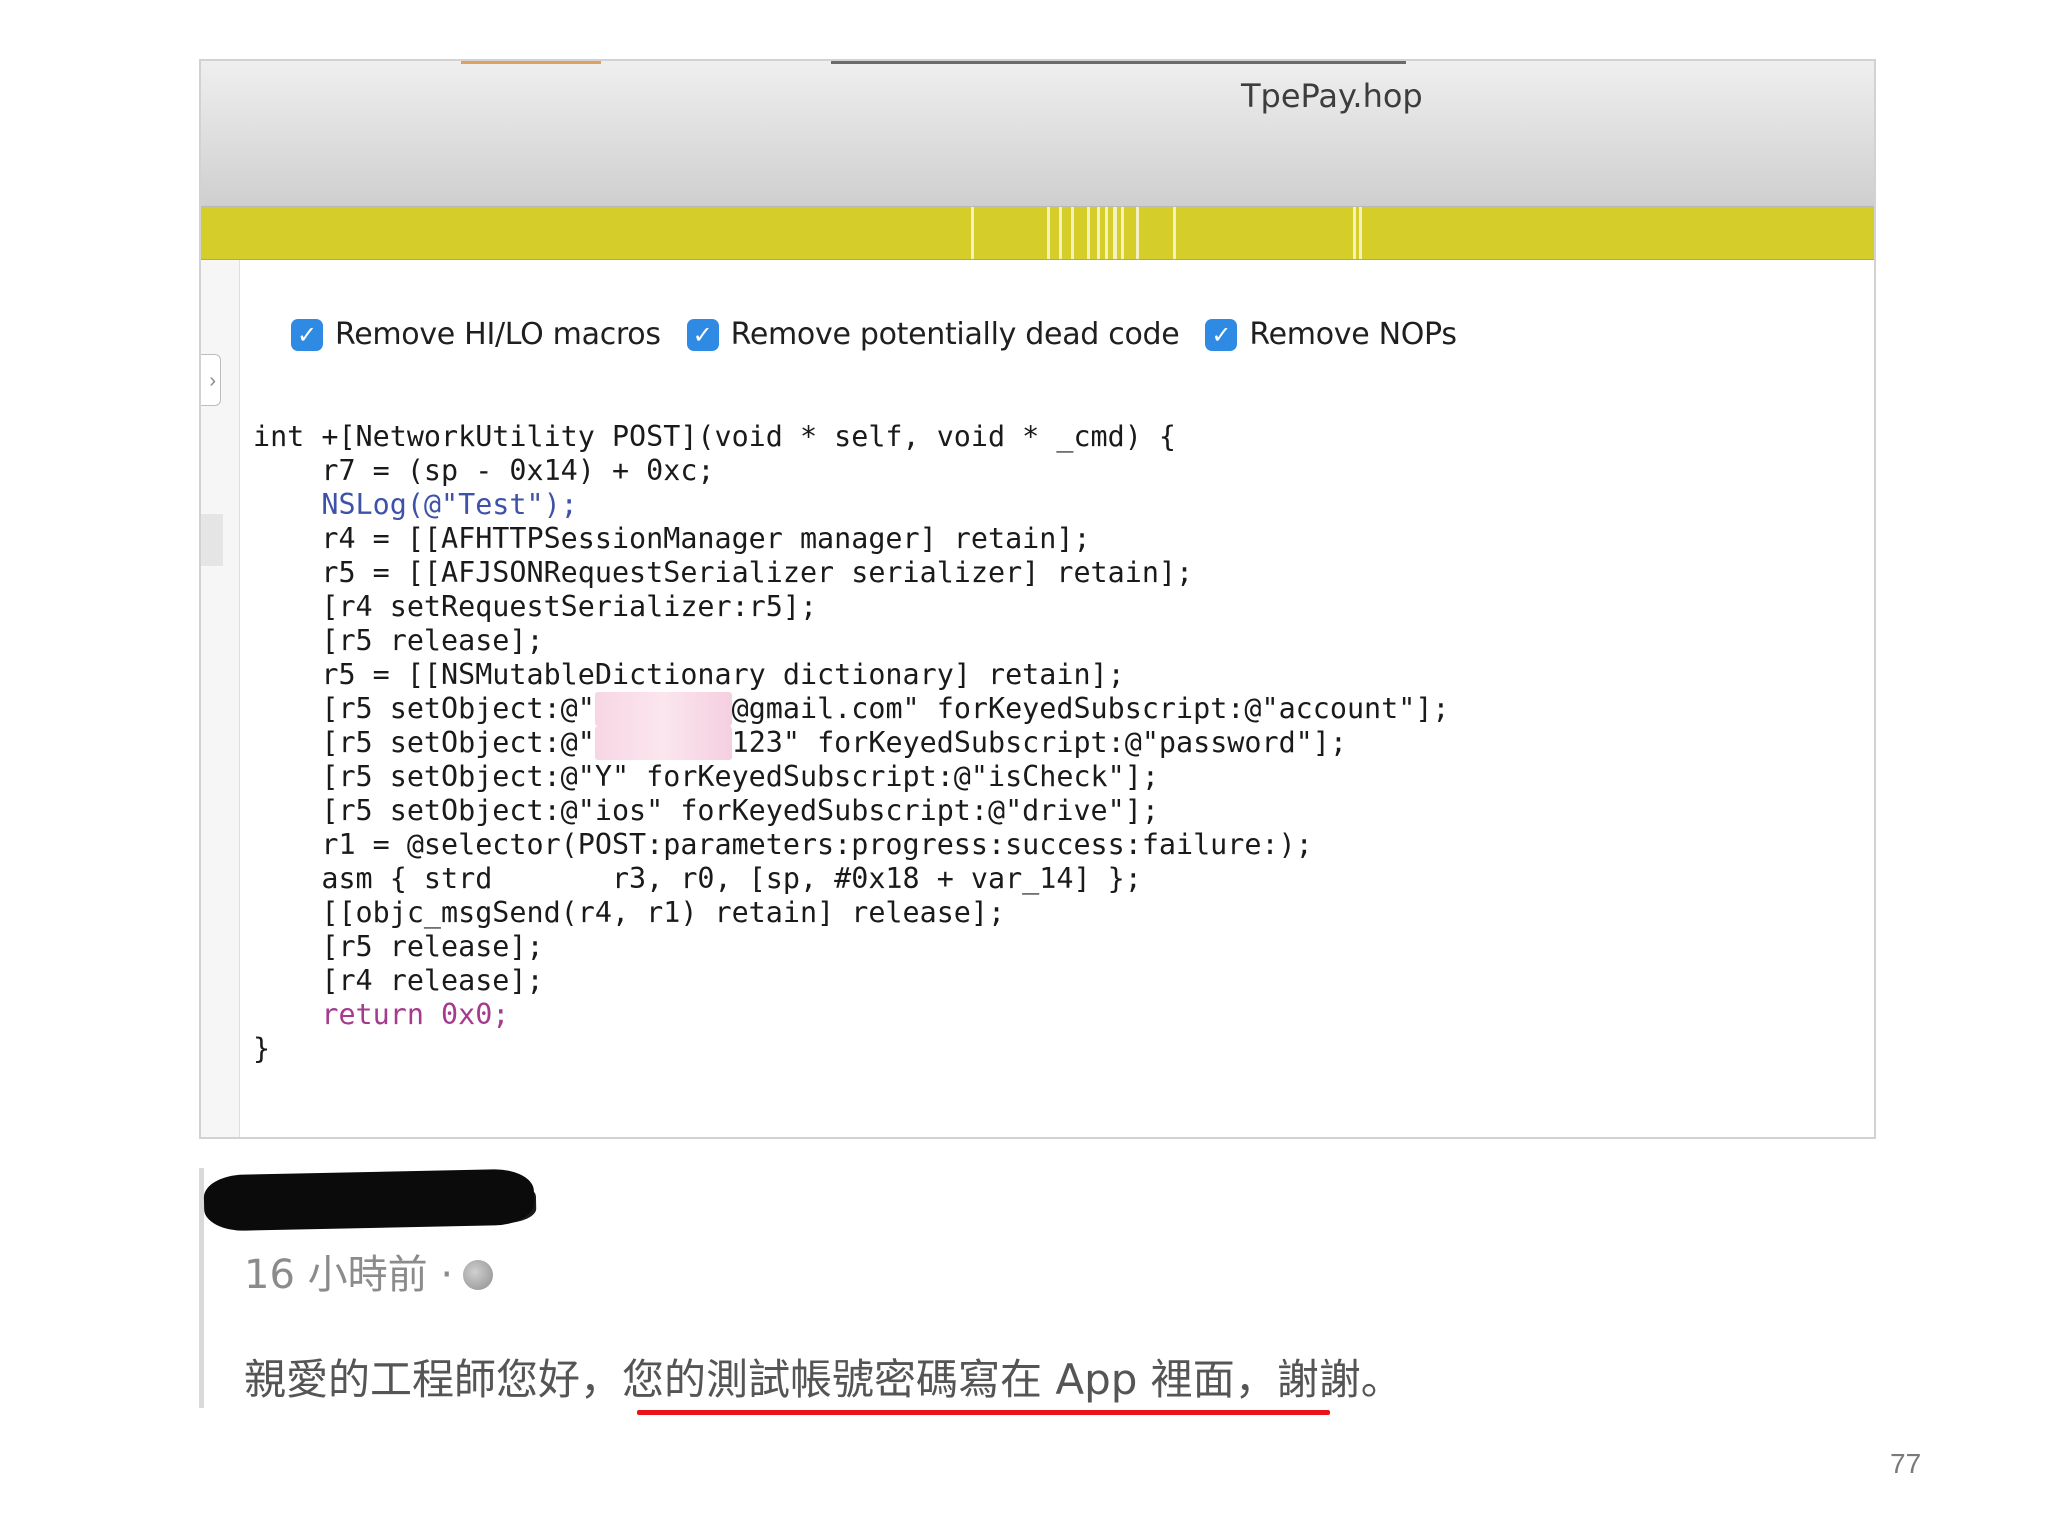 The image size is (2048, 1536). Describe the element at coordinates (535, 606) in the screenshot. I see `code-line: [r4 setRequestSerializer:r5];` at that location.